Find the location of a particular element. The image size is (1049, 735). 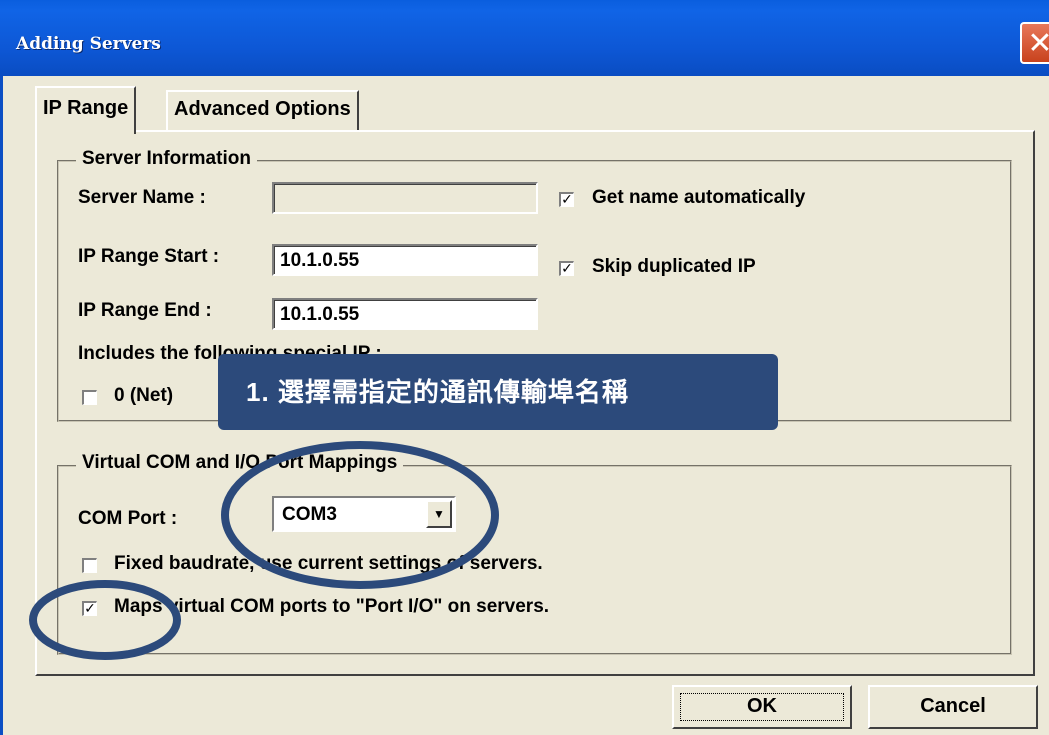

tab-ip-range: IP Range is located at coordinates (86, 110).